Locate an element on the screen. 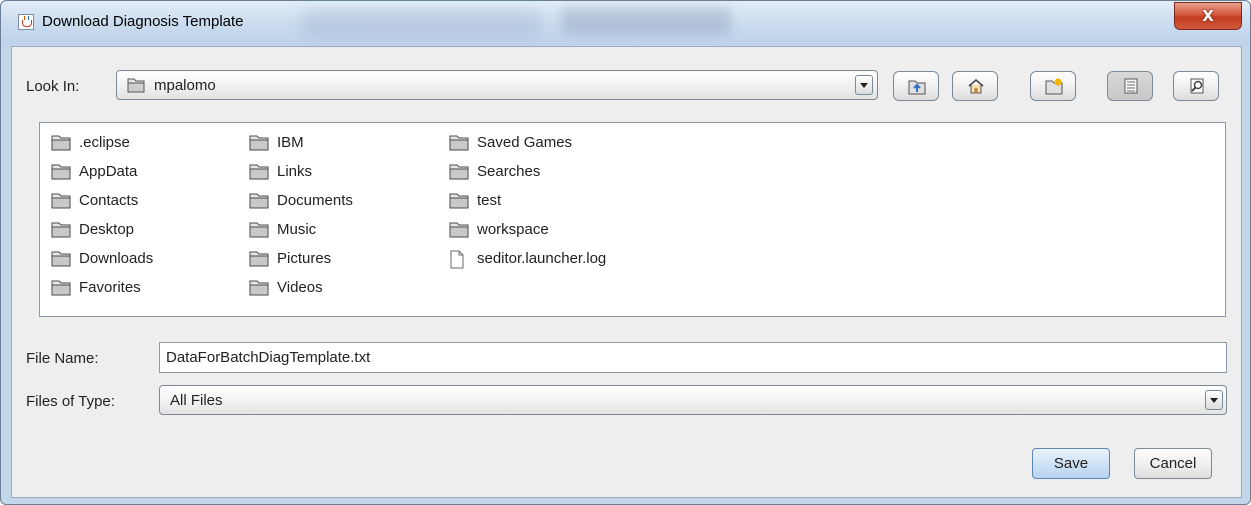 The height and width of the screenshot is (505, 1251). list-item-label: Documents is located at coordinates (315, 200).